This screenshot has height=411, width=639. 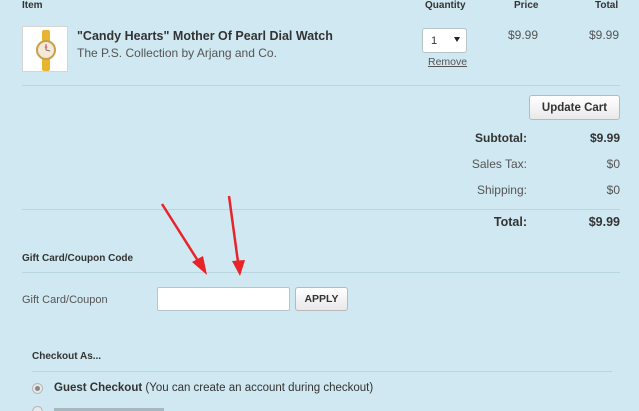 What do you see at coordinates (183, 239) in the screenshot?
I see `annotation-arrow-left` at bounding box center [183, 239].